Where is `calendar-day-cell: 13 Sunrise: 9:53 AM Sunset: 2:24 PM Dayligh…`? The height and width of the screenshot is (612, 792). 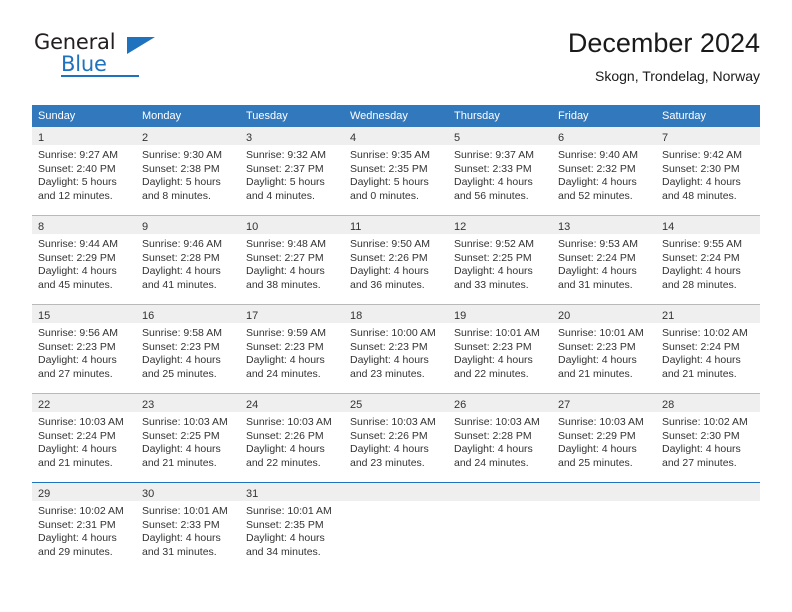
calendar-day-cell: 13 Sunrise: 9:53 AM Sunset: 2:24 PM Dayligh… is located at coordinates (604, 260).